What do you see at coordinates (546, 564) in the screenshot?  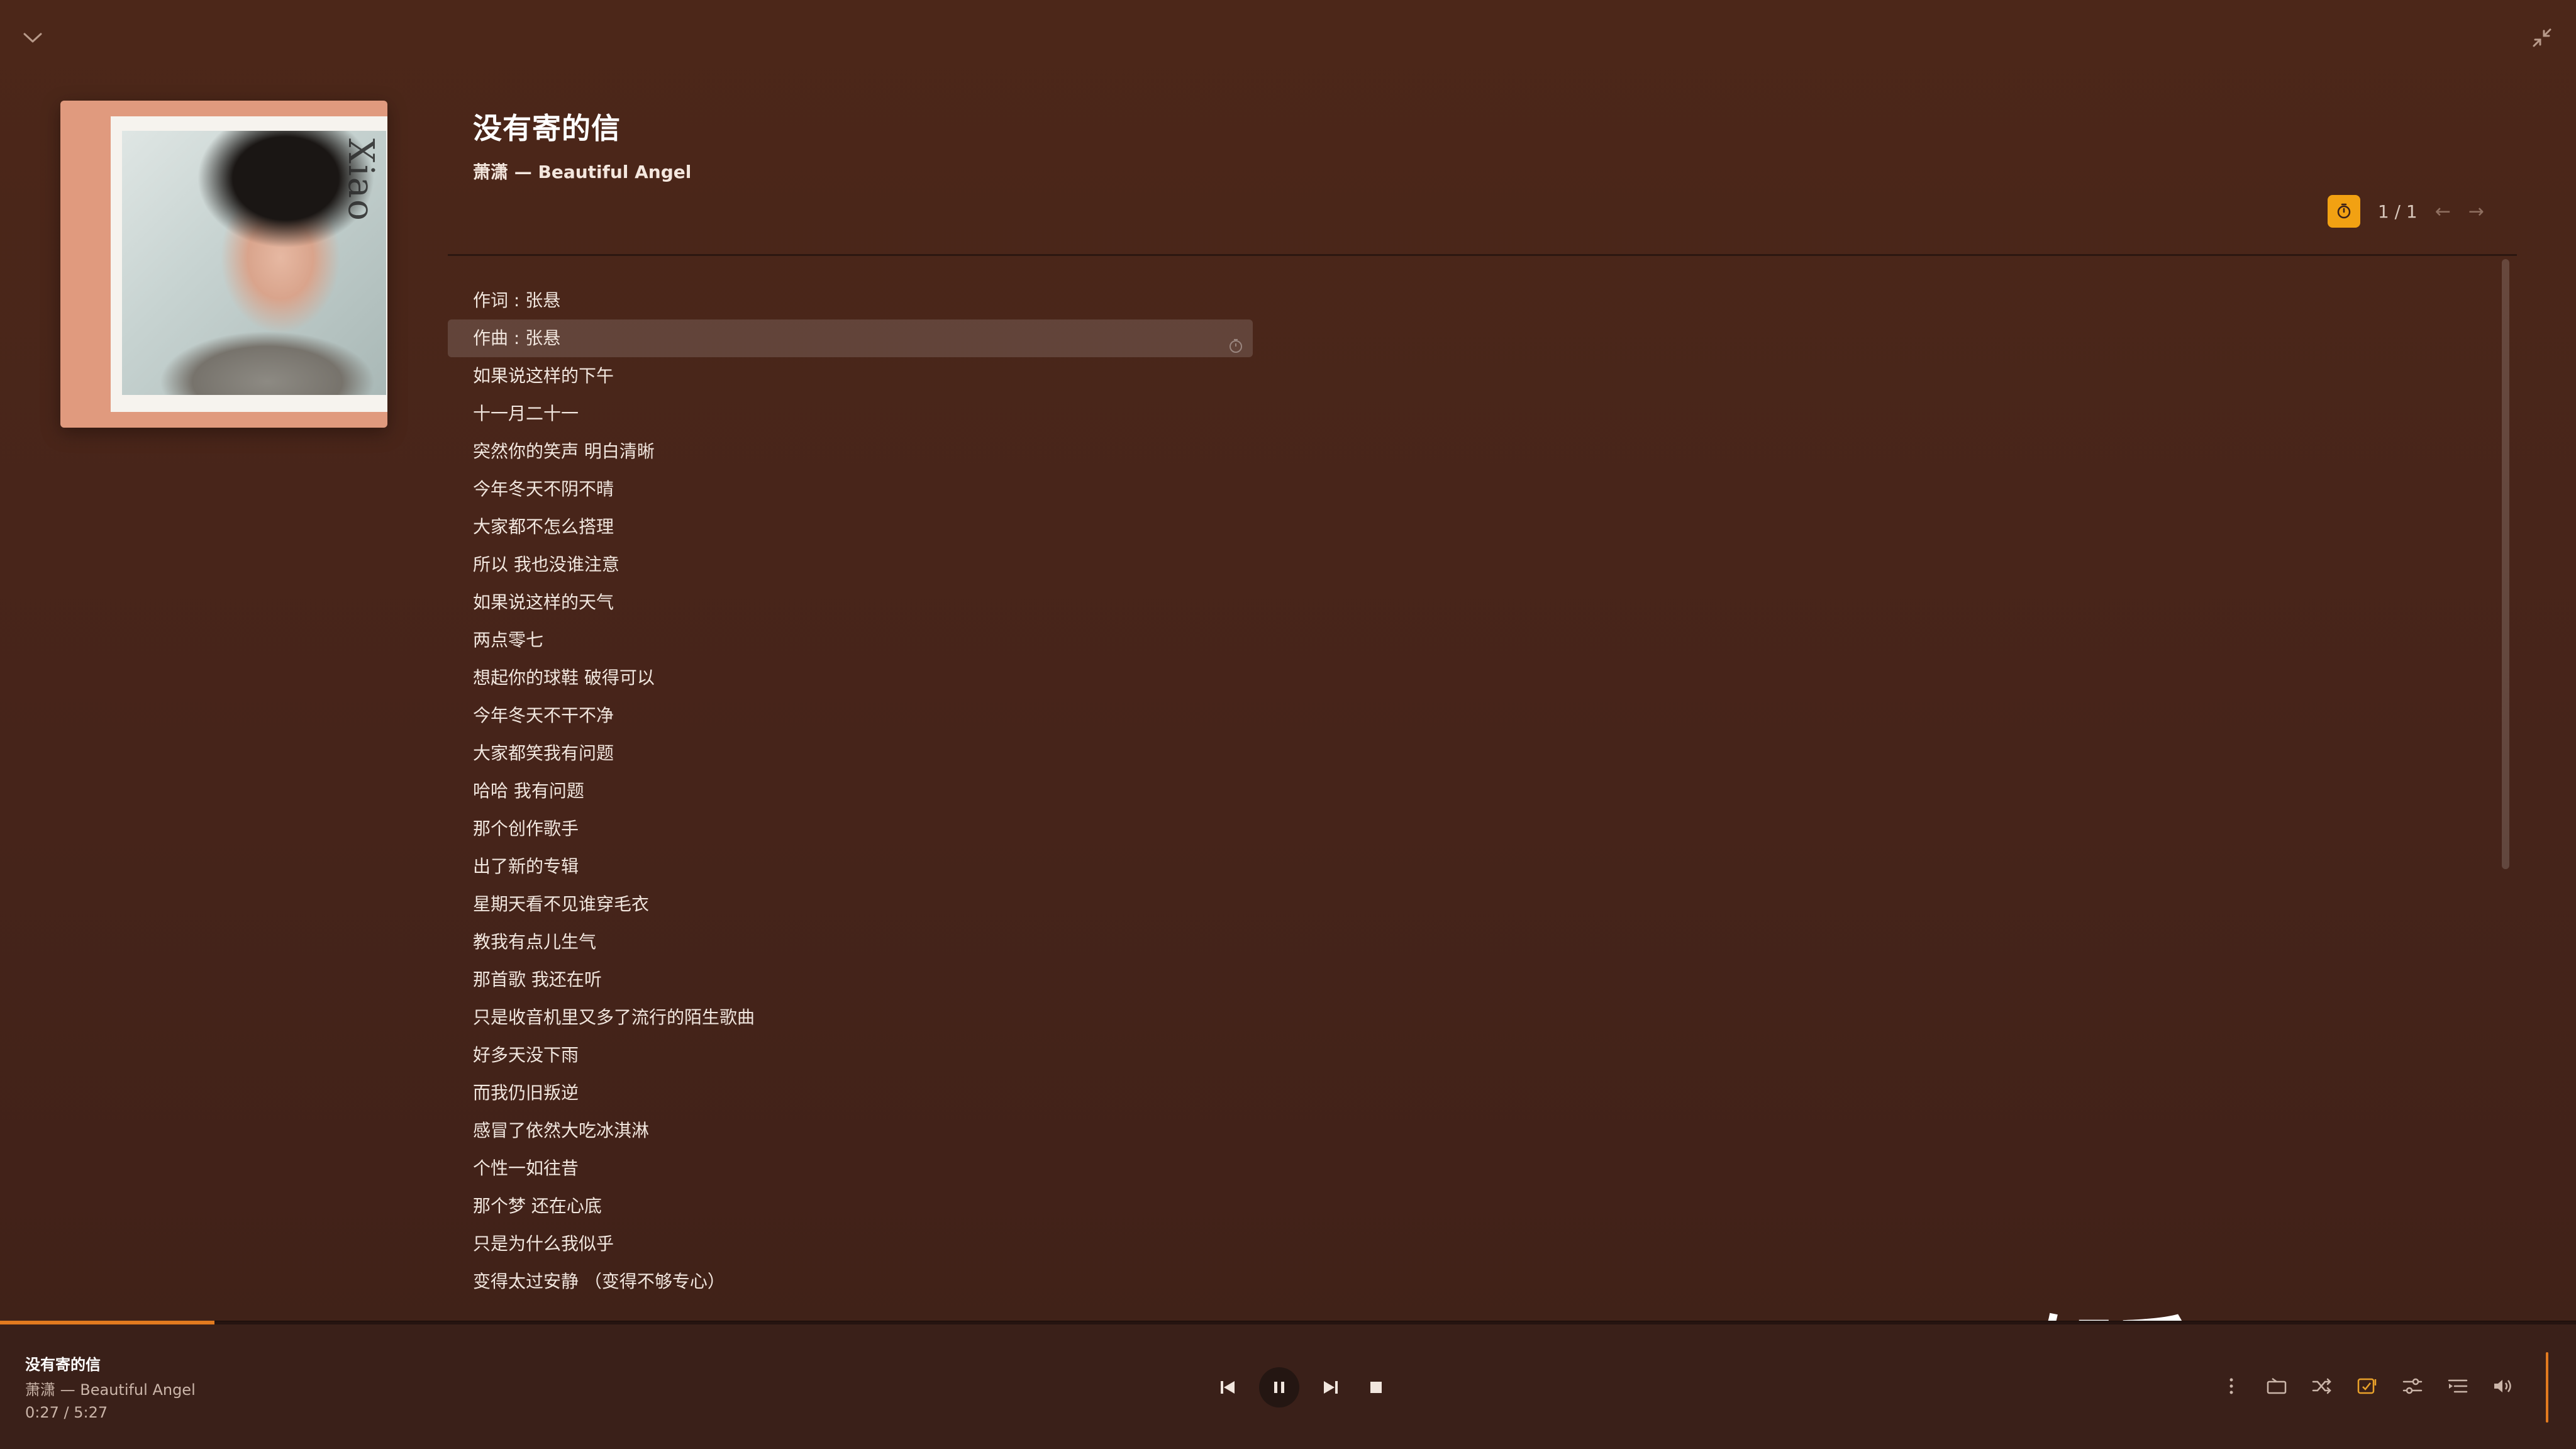 I see `lyric-text: 所以 我也没谁注意` at bounding box center [546, 564].